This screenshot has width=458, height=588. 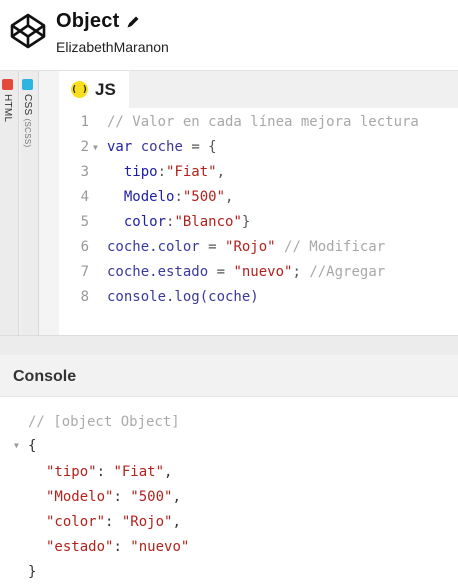 I want to click on code-text: var coche = {, so click(x=162, y=147).